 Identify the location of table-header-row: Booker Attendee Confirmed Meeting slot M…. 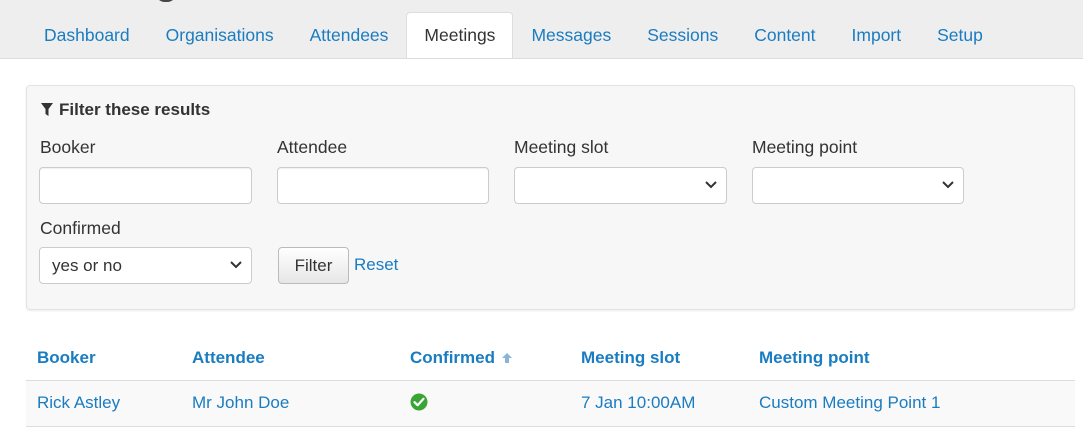
(550, 359).